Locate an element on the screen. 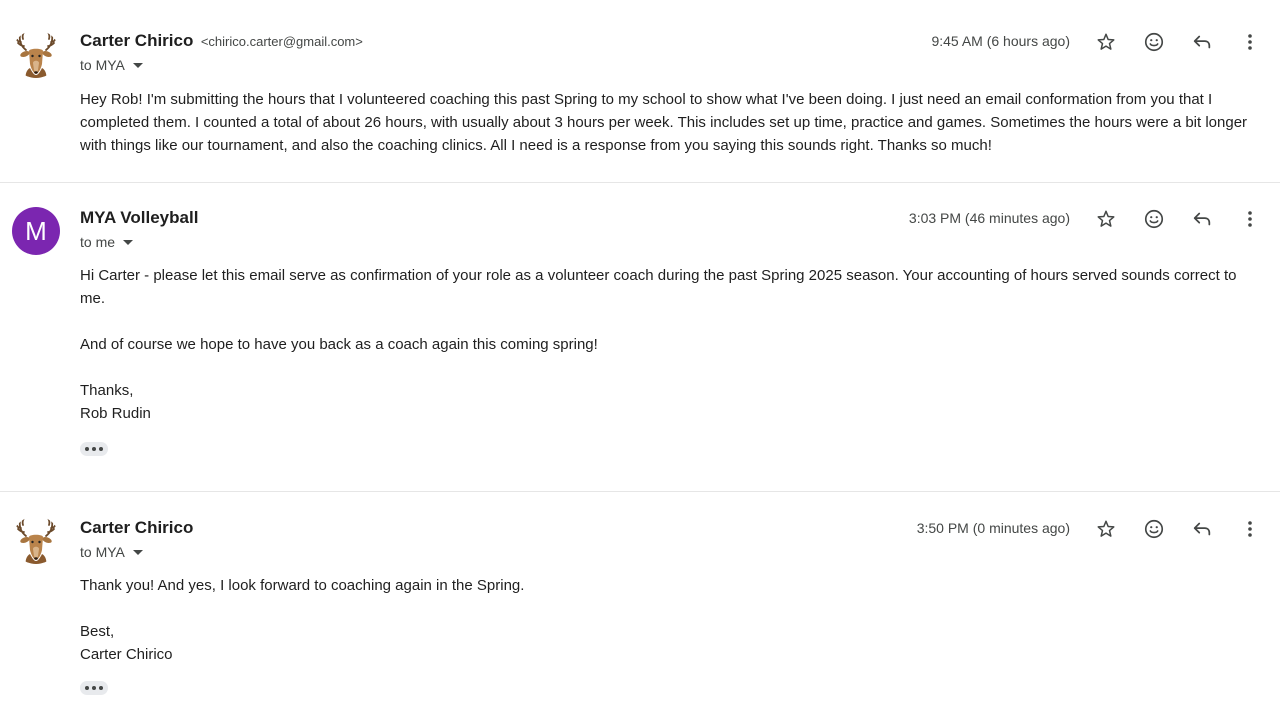 Image resolution: width=1280 pixels, height=724 pixels. recipient-line: to me is located at coordinates (107, 242).